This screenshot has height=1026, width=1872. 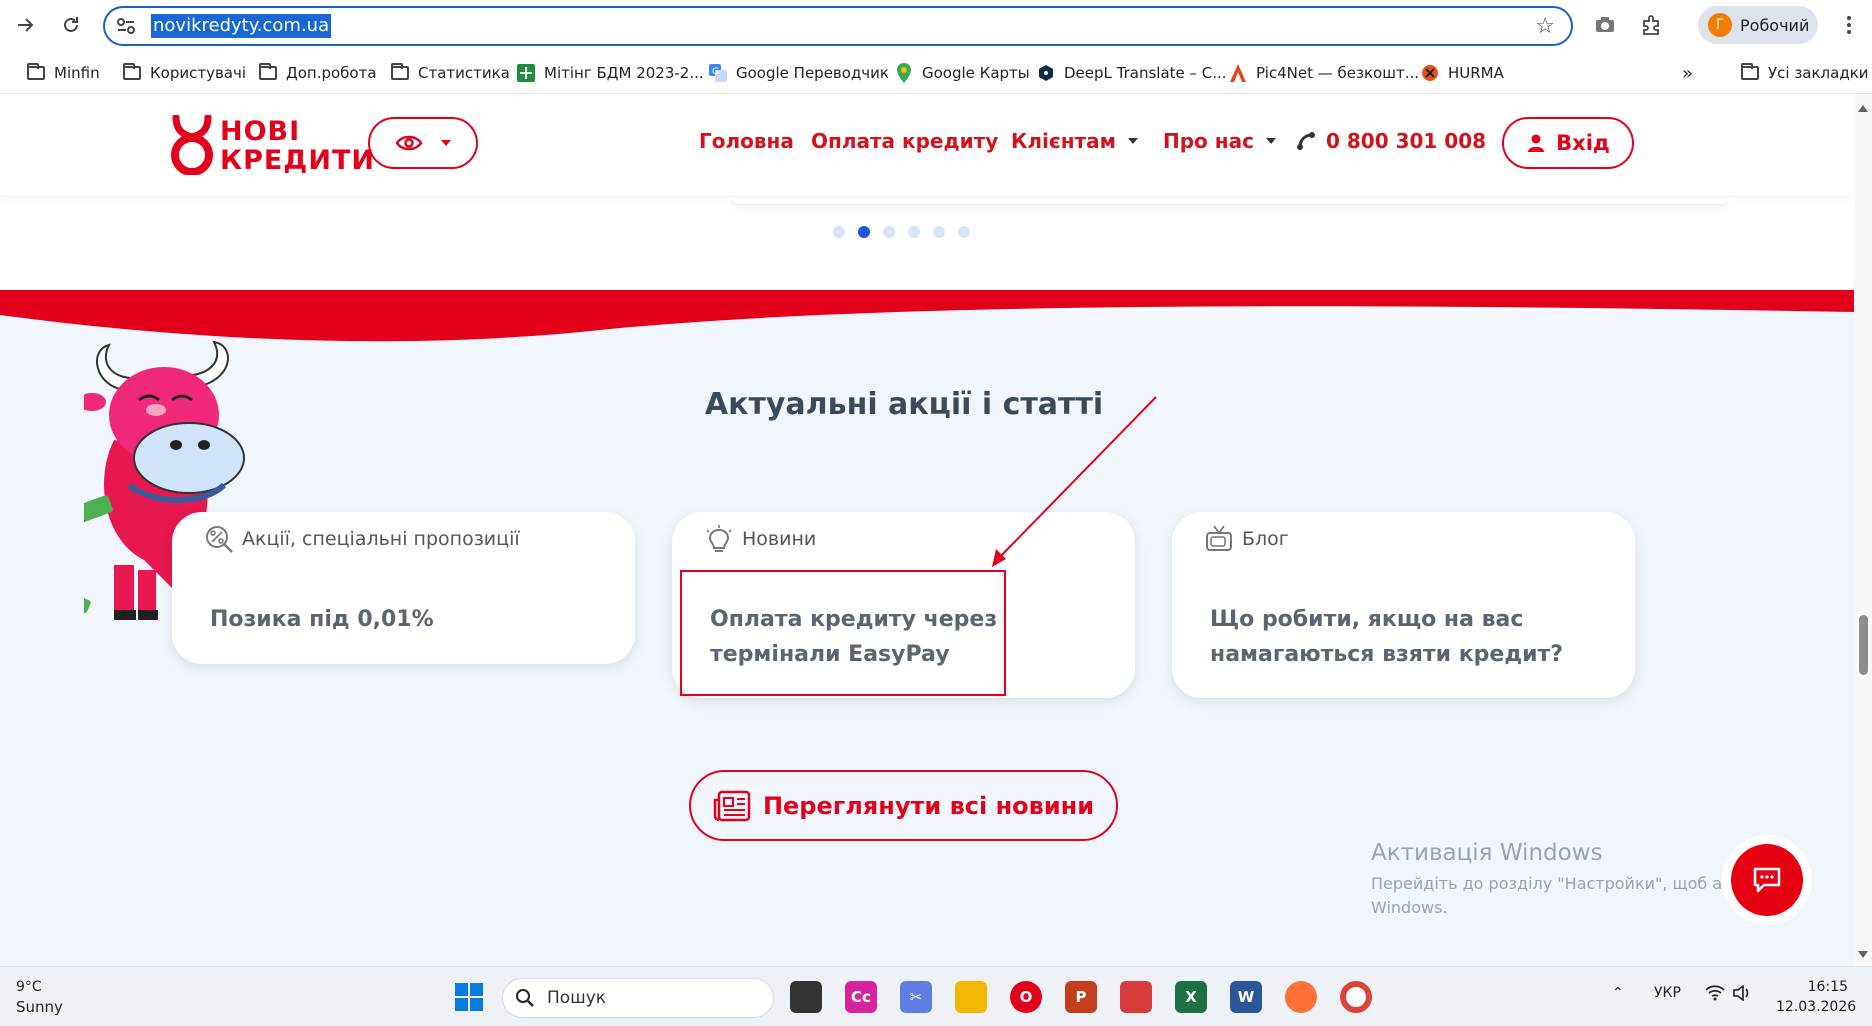 I want to click on snipping-tool-icon: ✂, so click(x=916, y=997).